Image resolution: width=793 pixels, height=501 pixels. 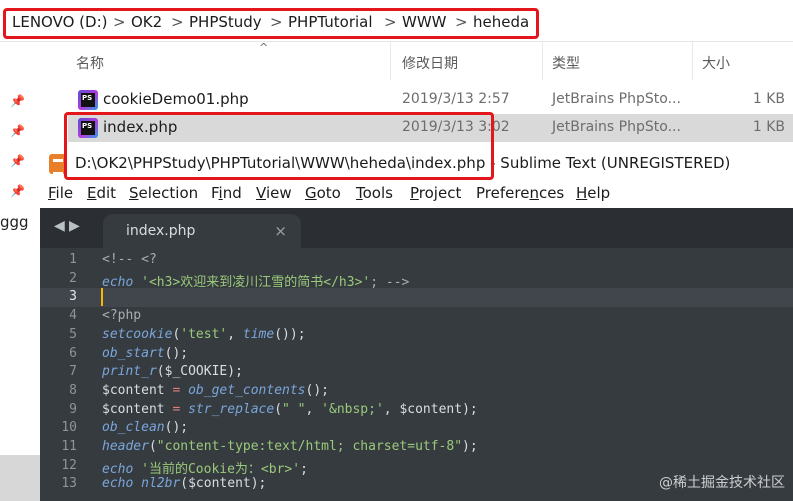 I want to click on code-text: <!-- <?, so click(x=129, y=259).